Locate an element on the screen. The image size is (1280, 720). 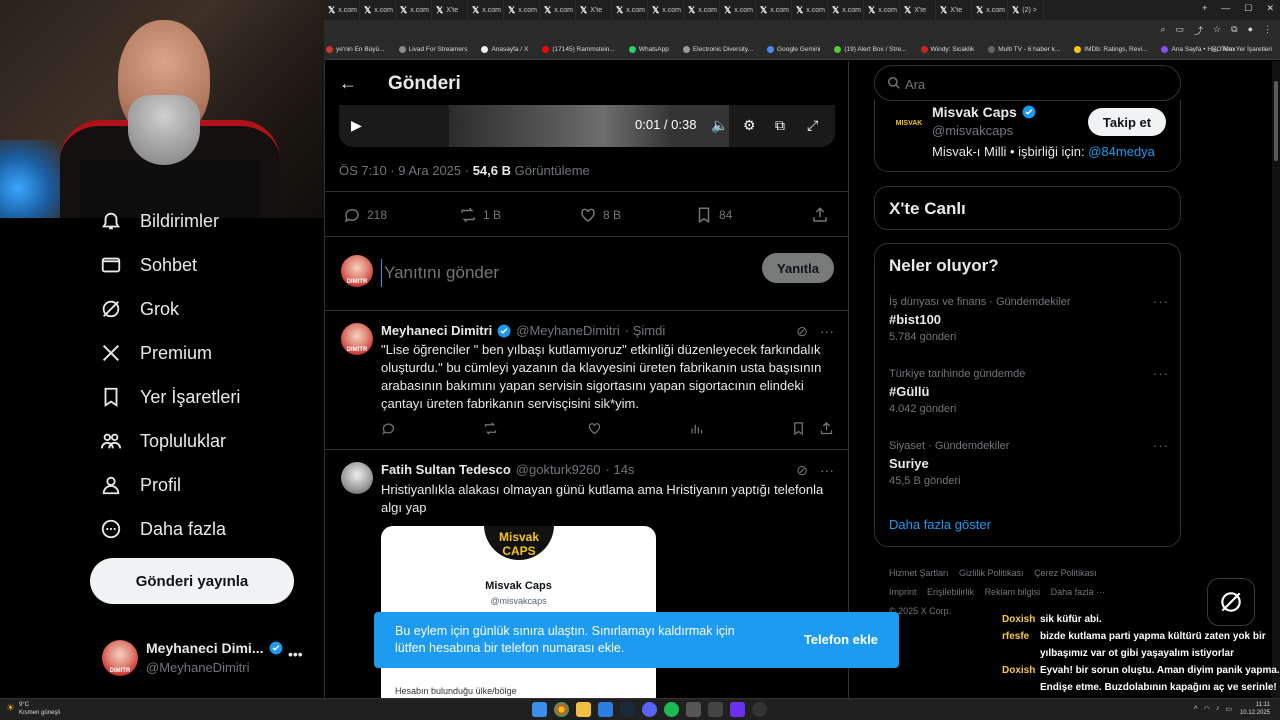
repost-icon is located at coordinates (490, 431).